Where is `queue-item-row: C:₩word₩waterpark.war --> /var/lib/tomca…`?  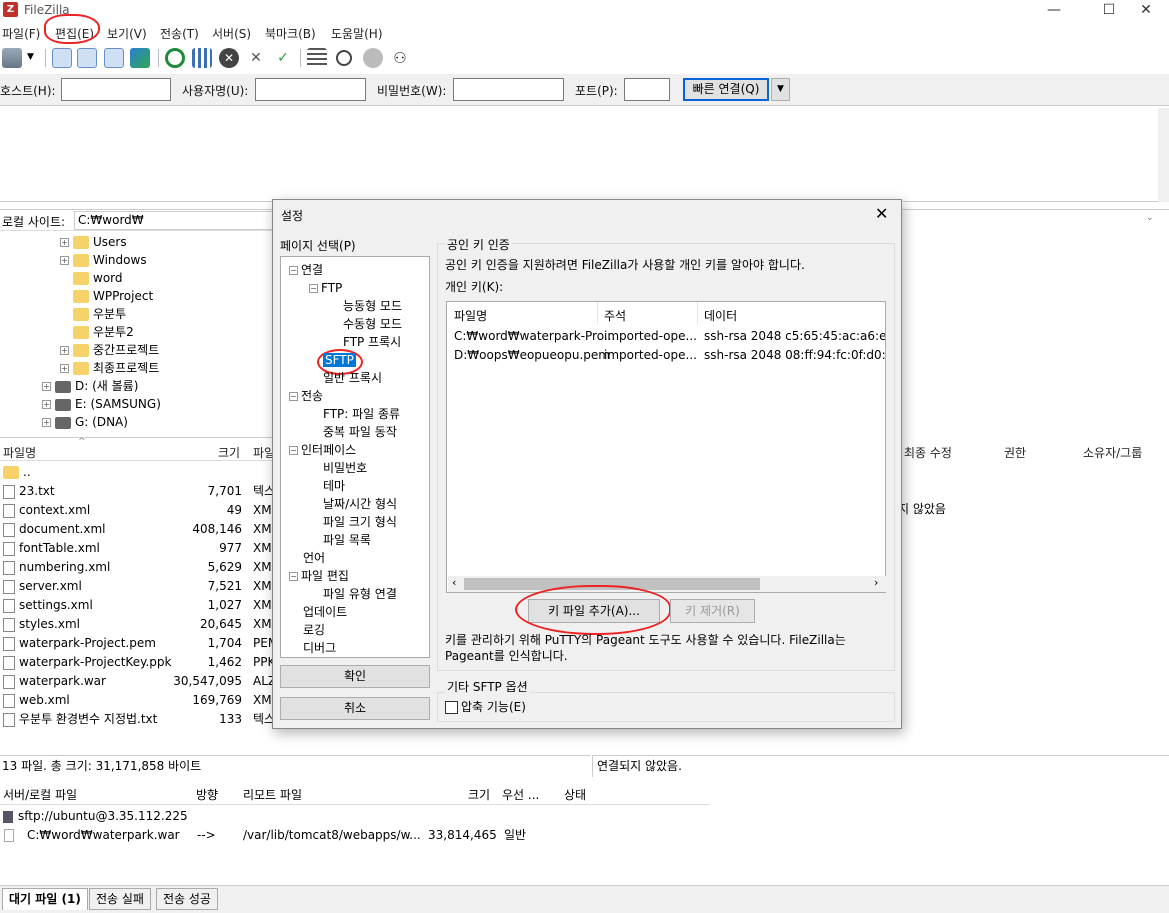
queue-item-row: C:₩word₩waterpark.war --> /var/lib/tomca… is located at coordinates (360, 835).